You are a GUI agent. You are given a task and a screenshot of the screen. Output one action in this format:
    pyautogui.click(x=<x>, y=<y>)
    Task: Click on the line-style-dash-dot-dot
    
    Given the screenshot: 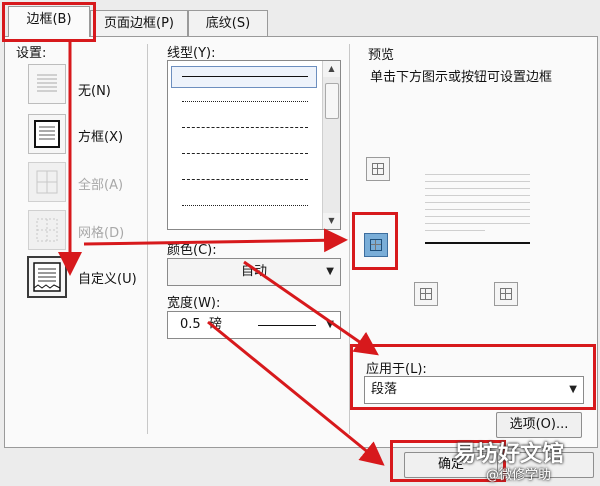 What is the action you would take?
    pyautogui.click(x=245, y=205)
    